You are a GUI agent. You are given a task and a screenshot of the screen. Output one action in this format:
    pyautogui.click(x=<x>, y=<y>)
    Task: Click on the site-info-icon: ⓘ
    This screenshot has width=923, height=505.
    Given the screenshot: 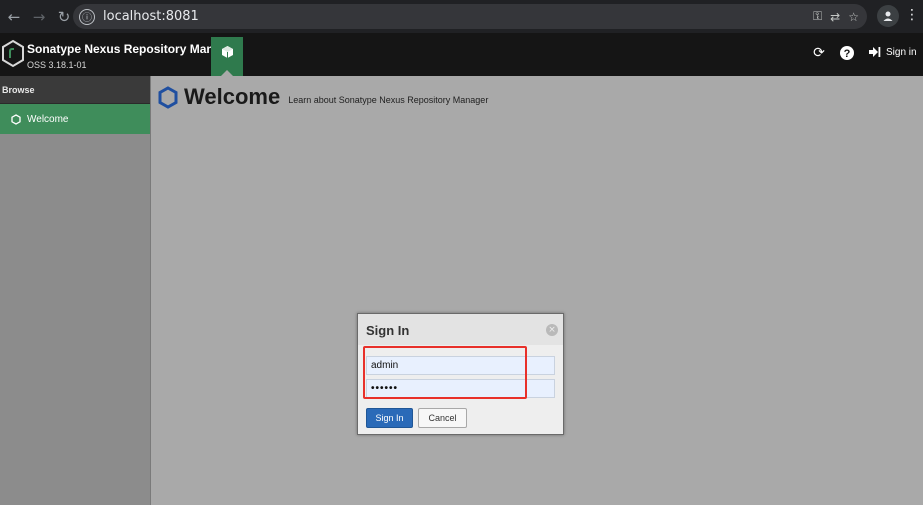 What is the action you would take?
    pyautogui.click(x=87, y=16)
    